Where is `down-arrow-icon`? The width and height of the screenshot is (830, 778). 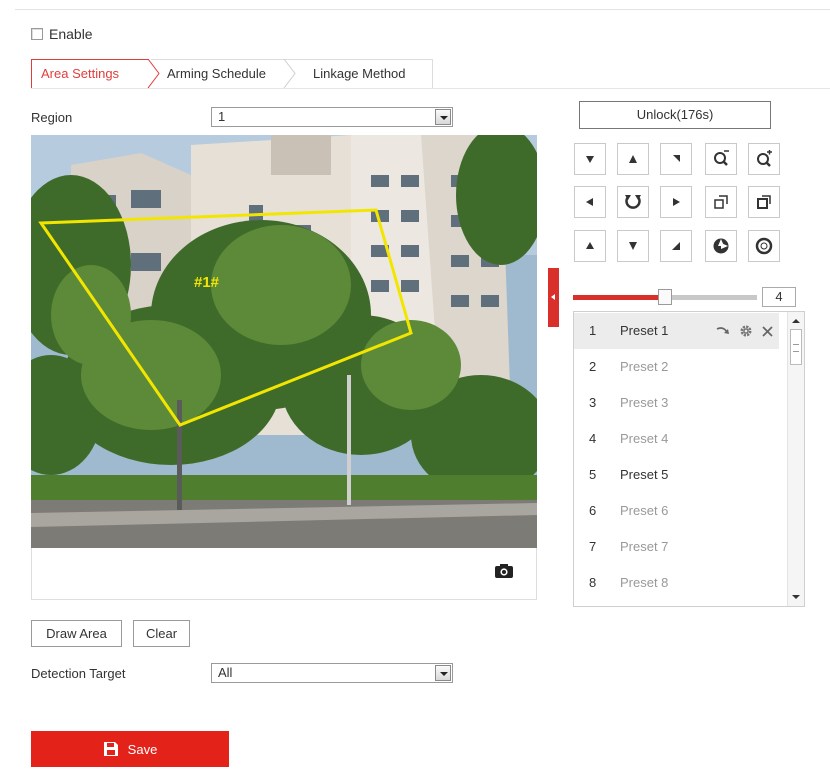 down-arrow-icon is located at coordinates (633, 246).